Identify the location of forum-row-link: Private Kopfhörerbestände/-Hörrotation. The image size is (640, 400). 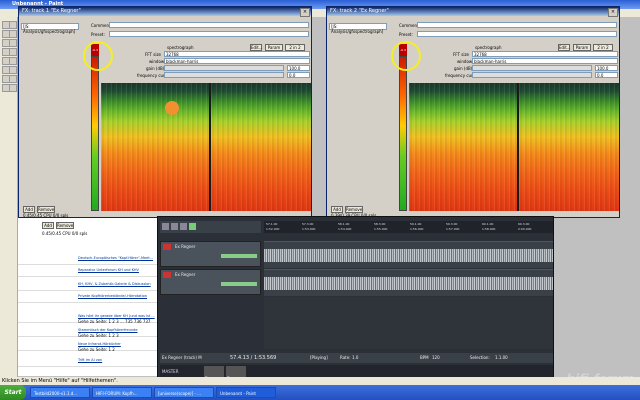
(112, 296).